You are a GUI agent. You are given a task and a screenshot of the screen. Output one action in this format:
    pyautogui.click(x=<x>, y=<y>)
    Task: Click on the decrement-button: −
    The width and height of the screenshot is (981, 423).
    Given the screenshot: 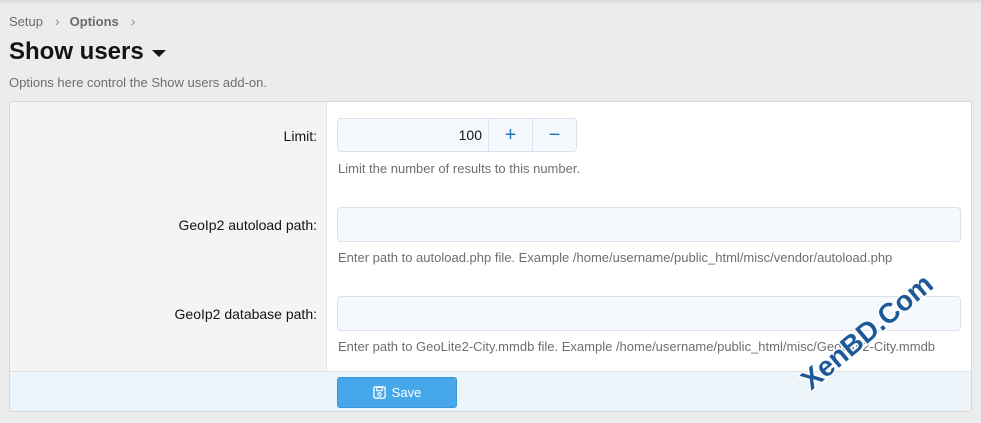 What is the action you would take?
    pyautogui.click(x=554, y=135)
    